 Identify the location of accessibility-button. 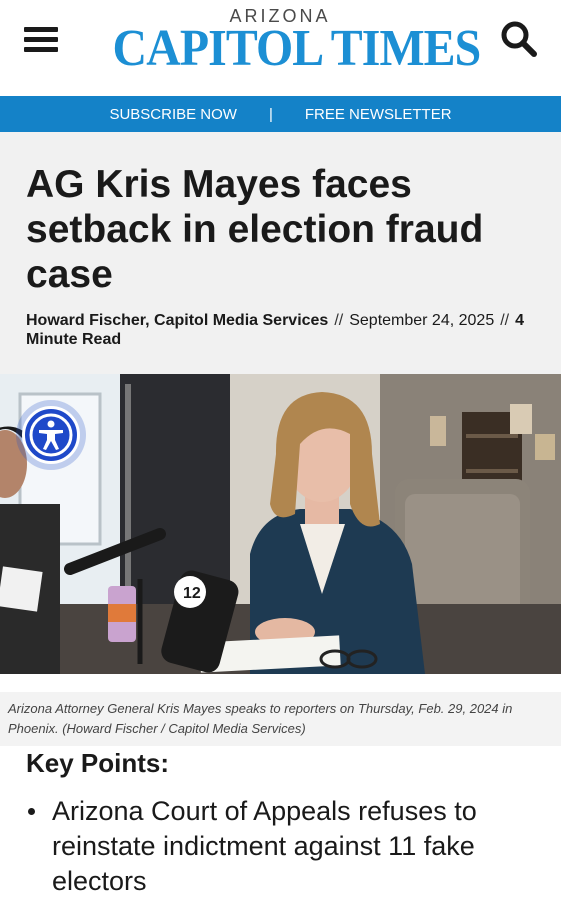
(51, 435).